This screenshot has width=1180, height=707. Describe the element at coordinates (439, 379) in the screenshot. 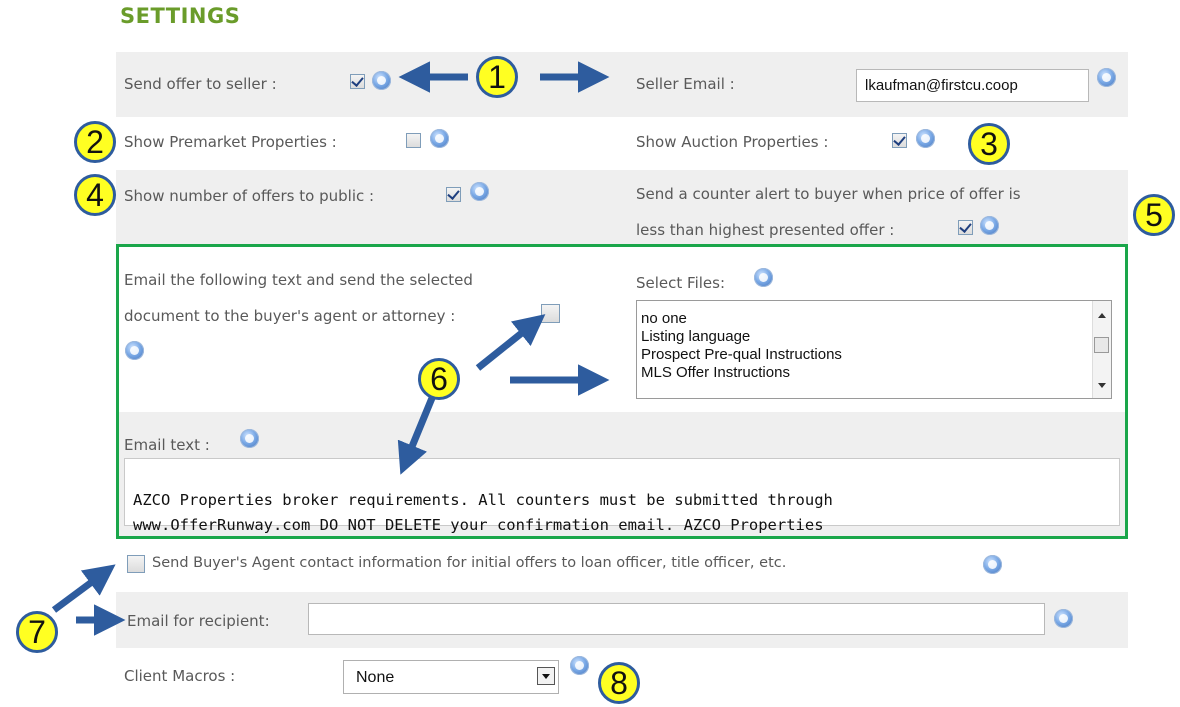

I see `annotation-badge: 6` at that location.